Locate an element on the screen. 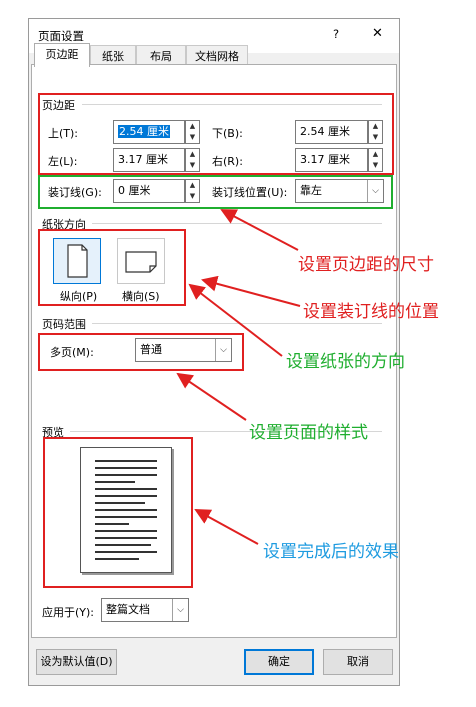 The width and height of the screenshot is (476, 707). annotation-orientation: 设置纸张的方向 is located at coordinates (345, 362).